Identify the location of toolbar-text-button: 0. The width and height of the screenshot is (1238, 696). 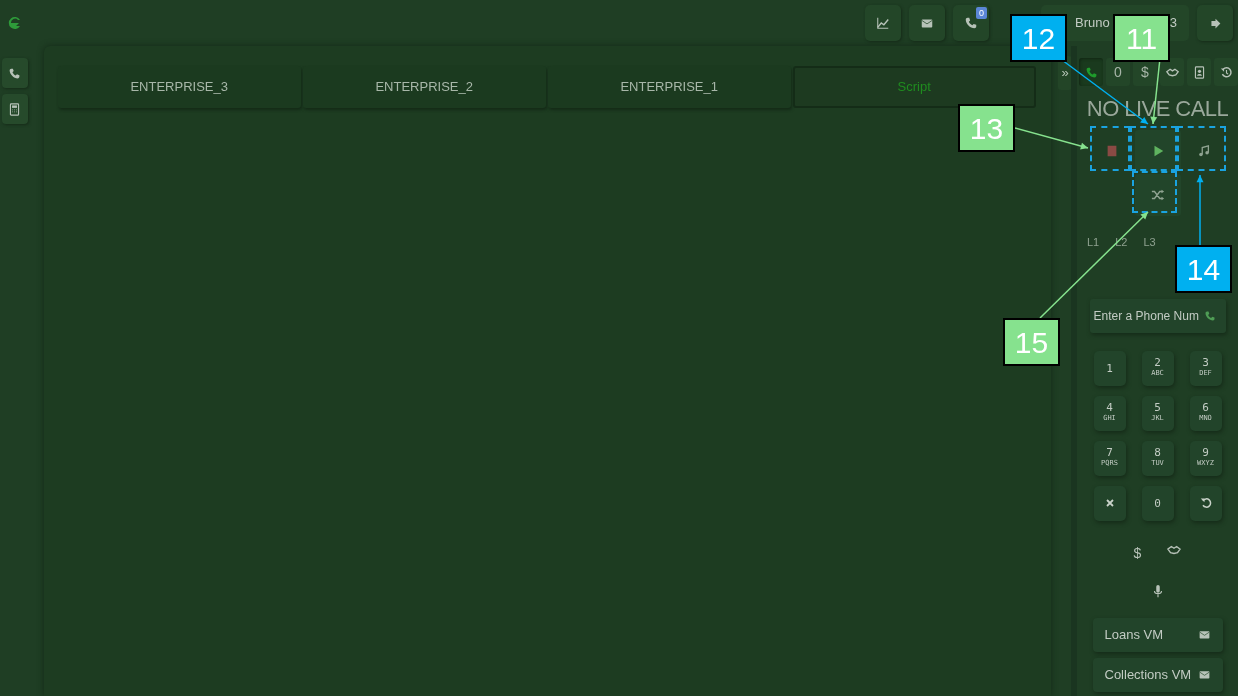
(1118, 72).